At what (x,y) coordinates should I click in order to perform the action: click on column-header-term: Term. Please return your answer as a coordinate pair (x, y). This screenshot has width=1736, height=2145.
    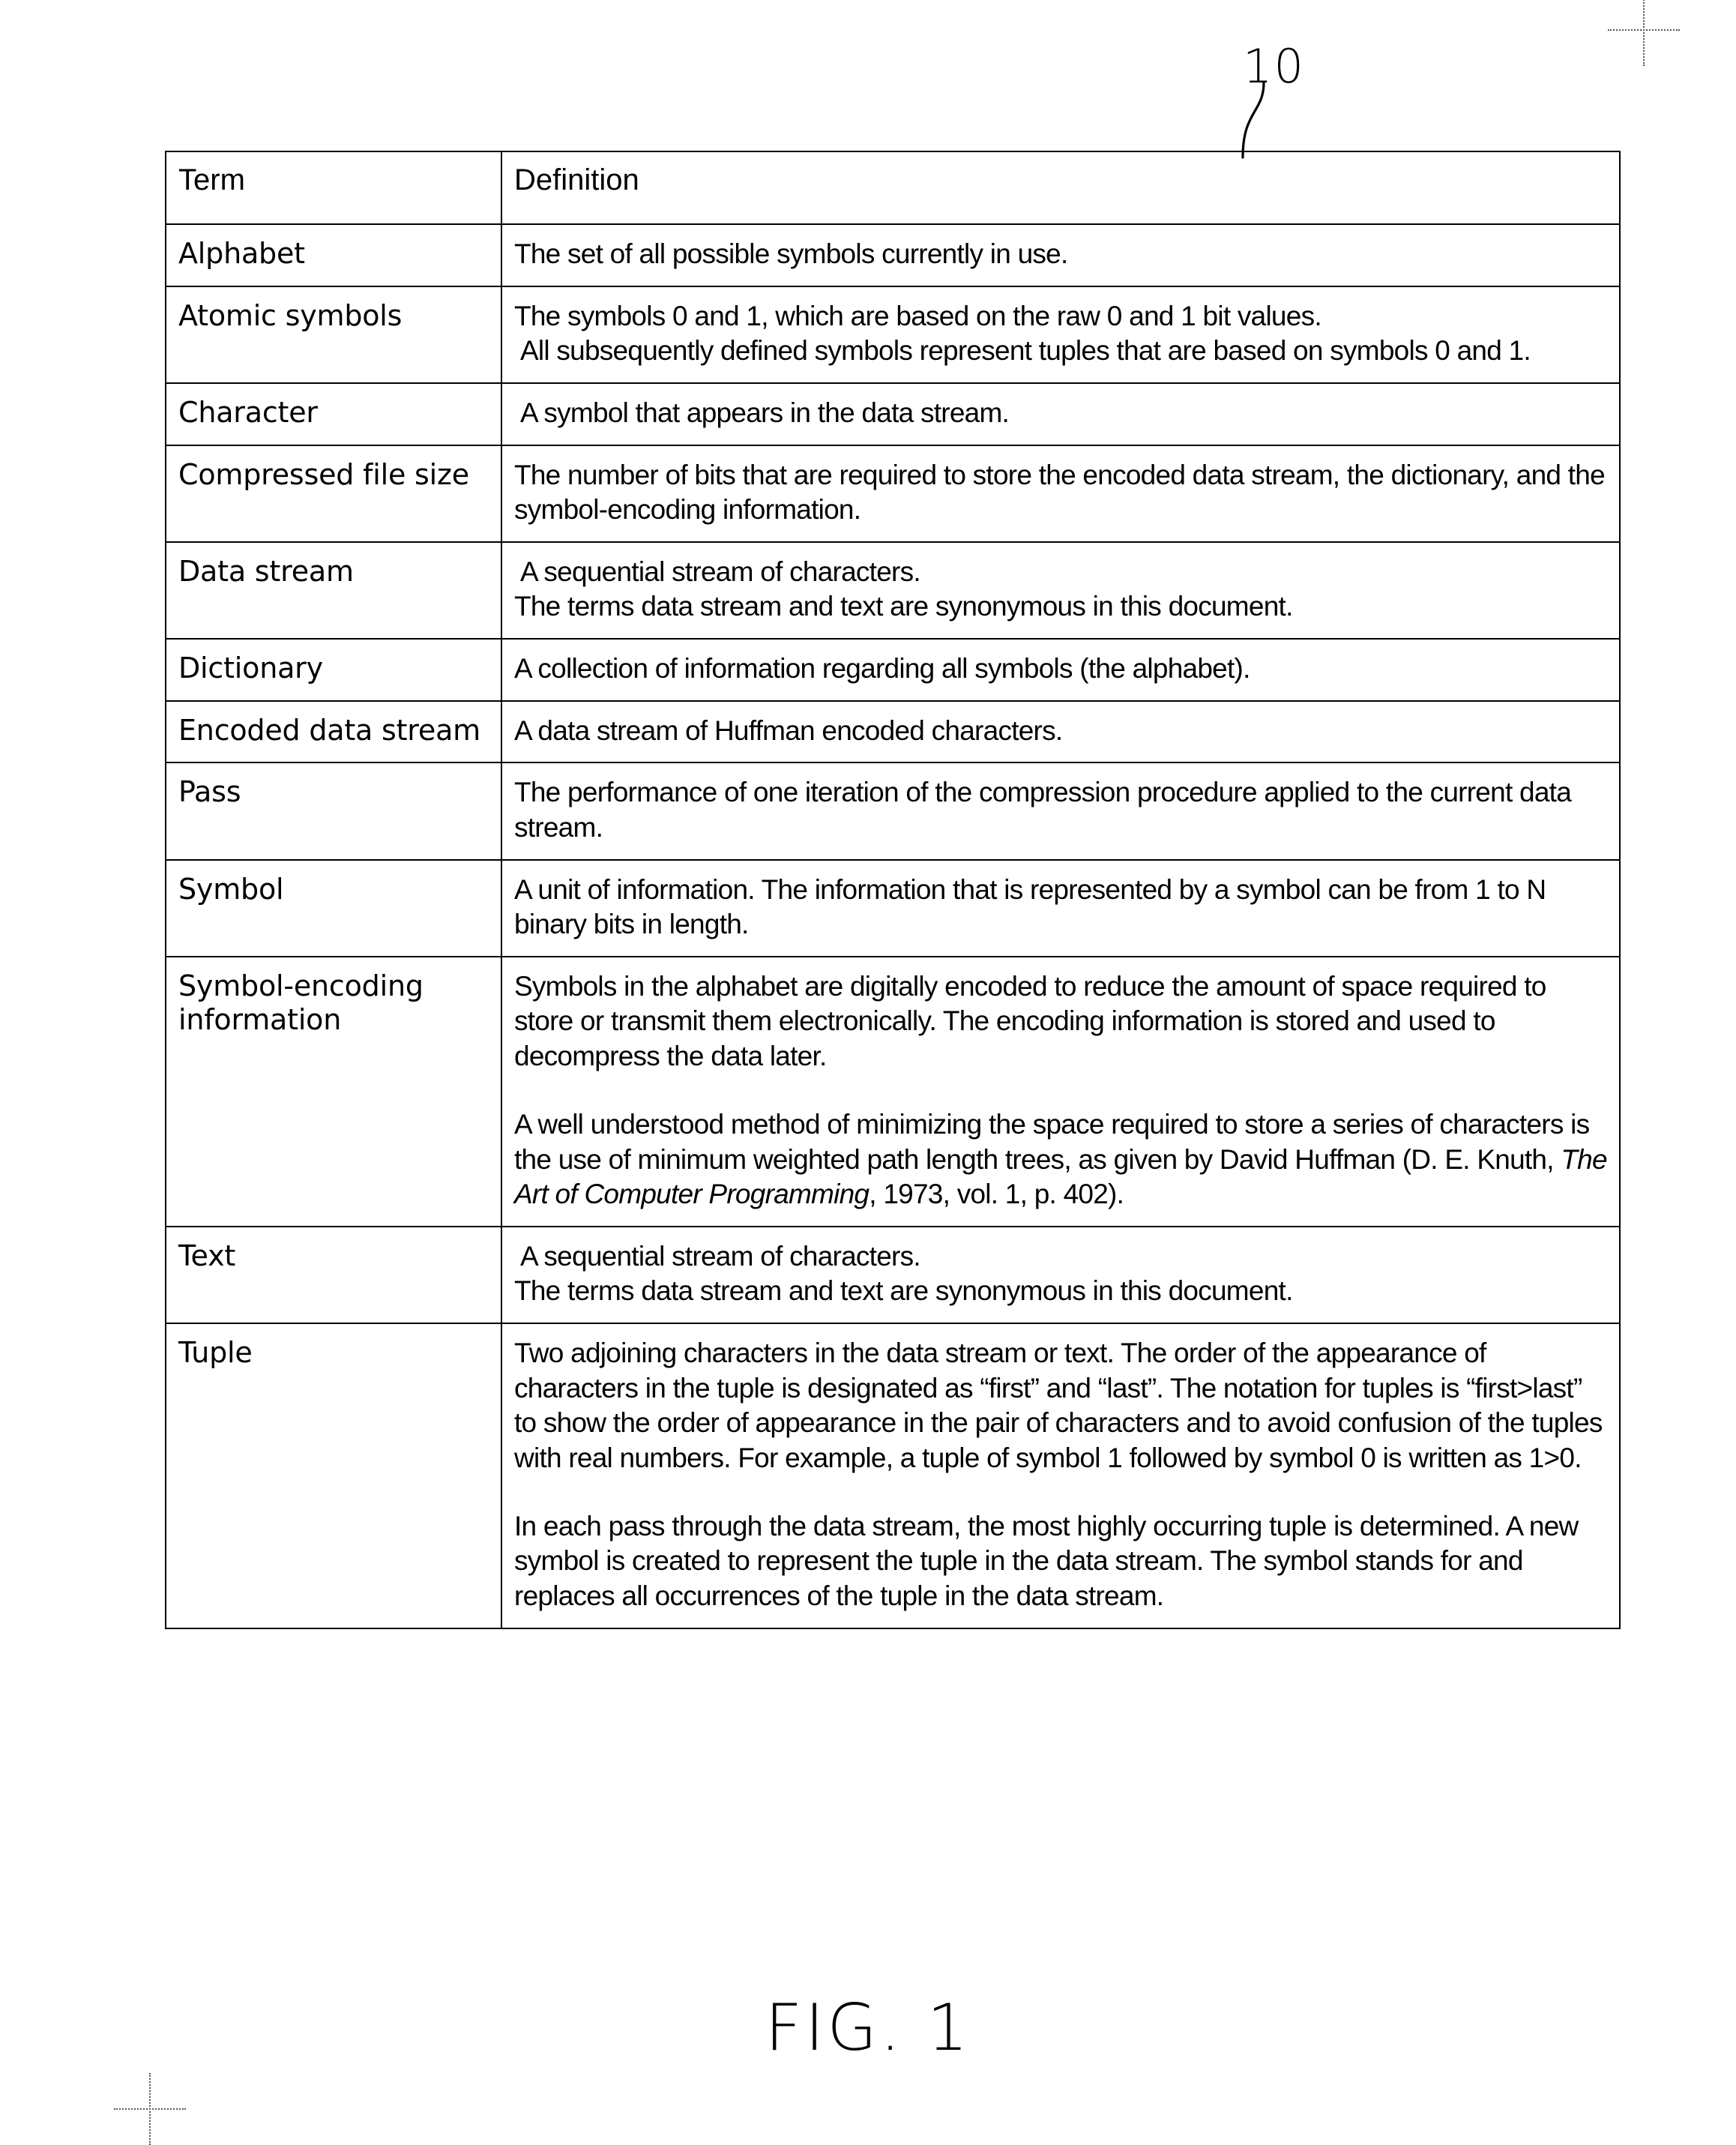
    Looking at the image, I should click on (334, 188).